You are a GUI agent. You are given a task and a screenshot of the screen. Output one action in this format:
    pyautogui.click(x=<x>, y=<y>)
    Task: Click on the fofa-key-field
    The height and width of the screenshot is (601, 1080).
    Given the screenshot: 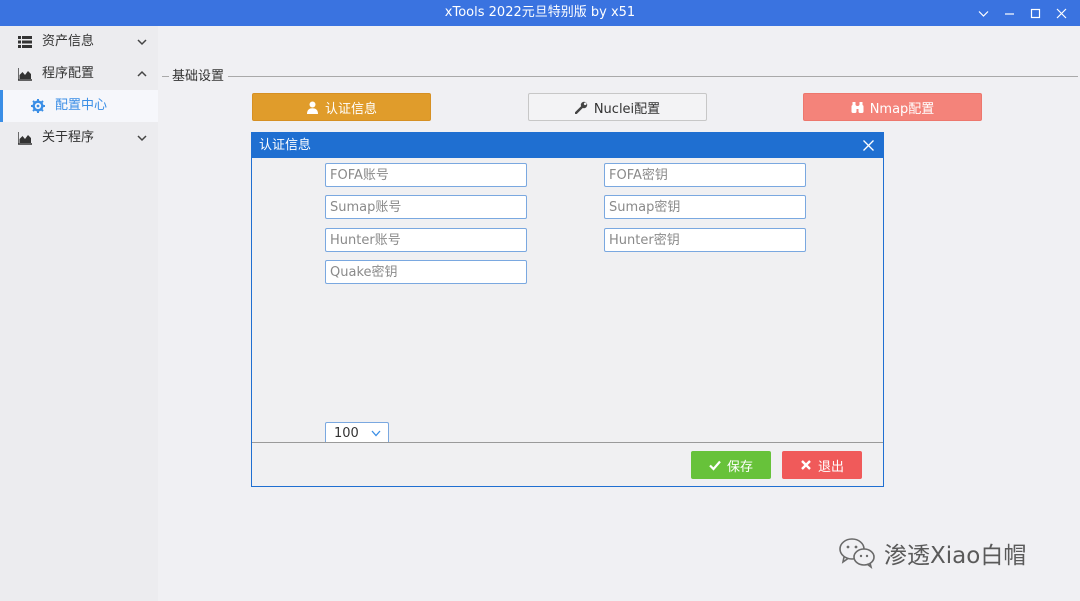 What is the action you would take?
    pyautogui.click(x=705, y=175)
    